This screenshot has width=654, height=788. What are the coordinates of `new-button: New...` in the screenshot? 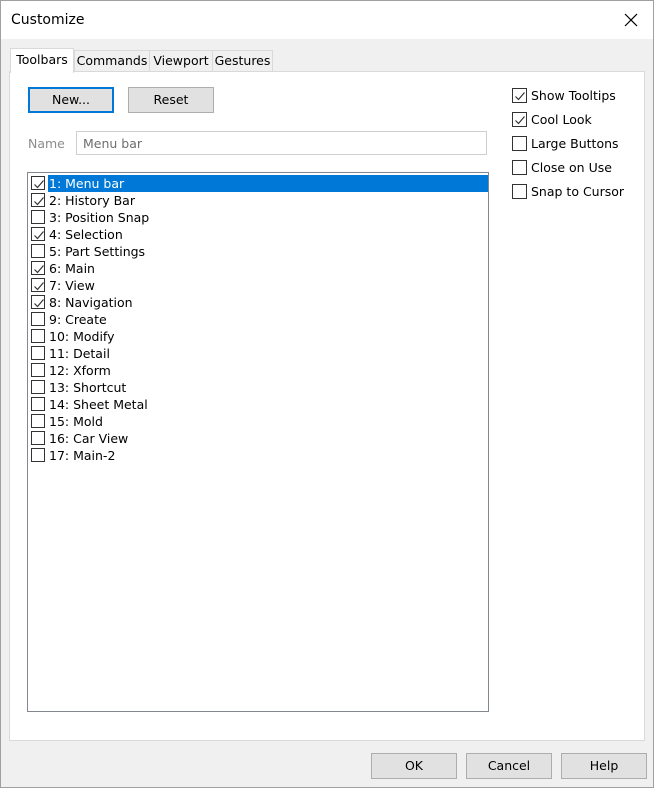 It's located at (71, 100).